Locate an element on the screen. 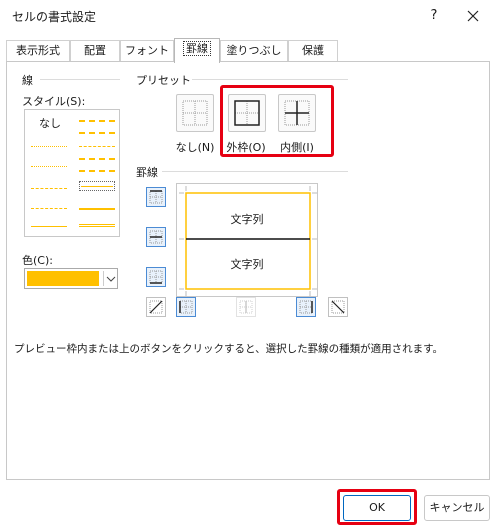  diagonal-down-icon is located at coordinates (338, 307).